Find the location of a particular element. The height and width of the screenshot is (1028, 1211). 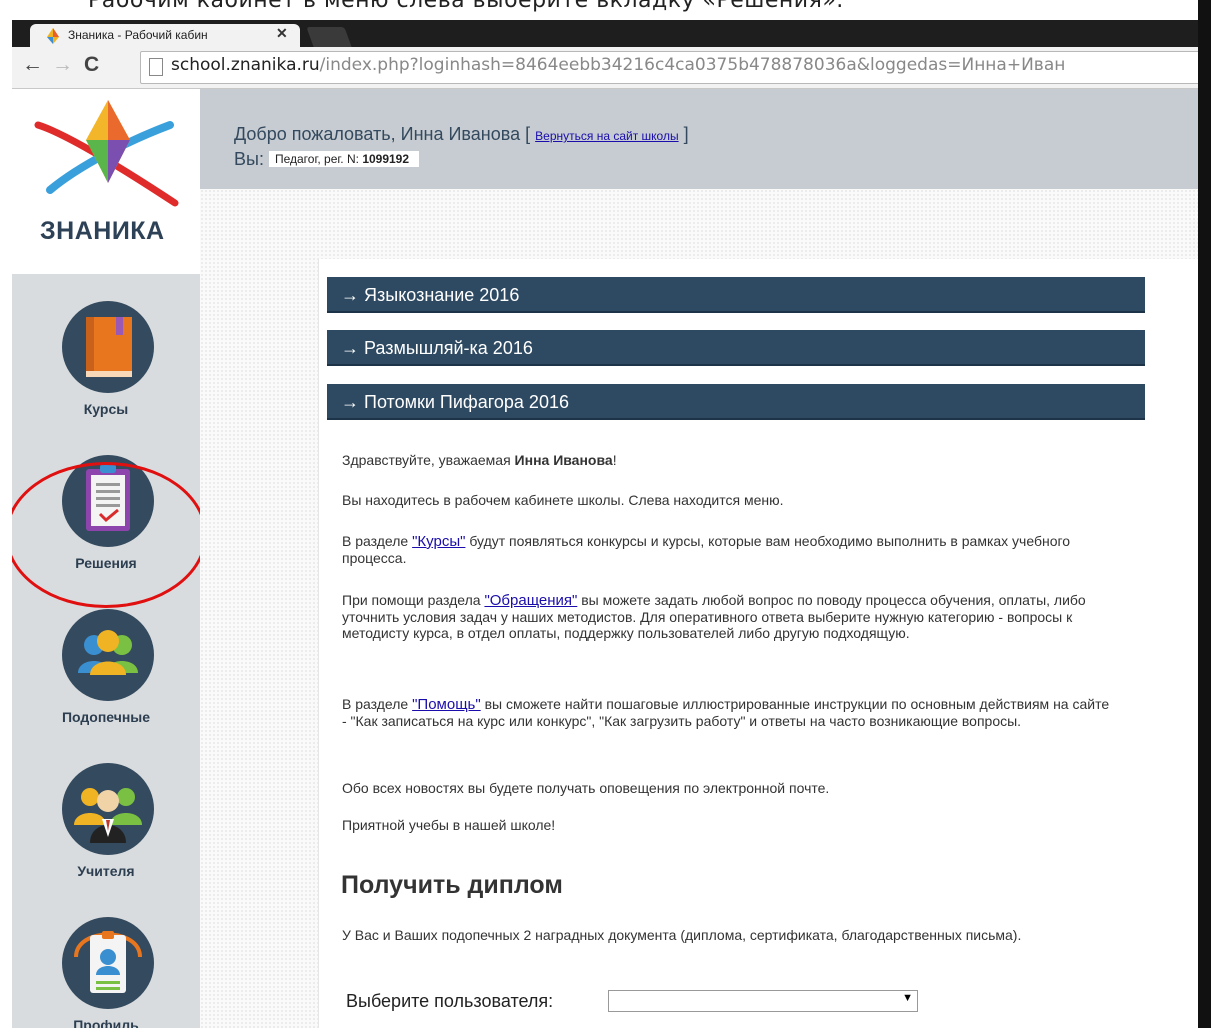

sidebar-item-label: Учителя is located at coordinates (106, 871).